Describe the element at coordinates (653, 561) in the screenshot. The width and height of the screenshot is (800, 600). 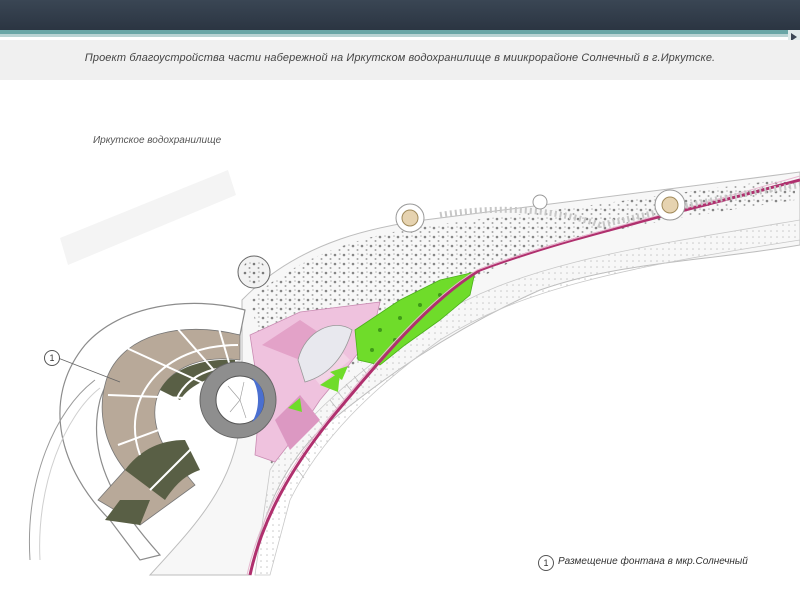
I see `legend-text: Размещение фонтана в мкр.Солнечный` at that location.